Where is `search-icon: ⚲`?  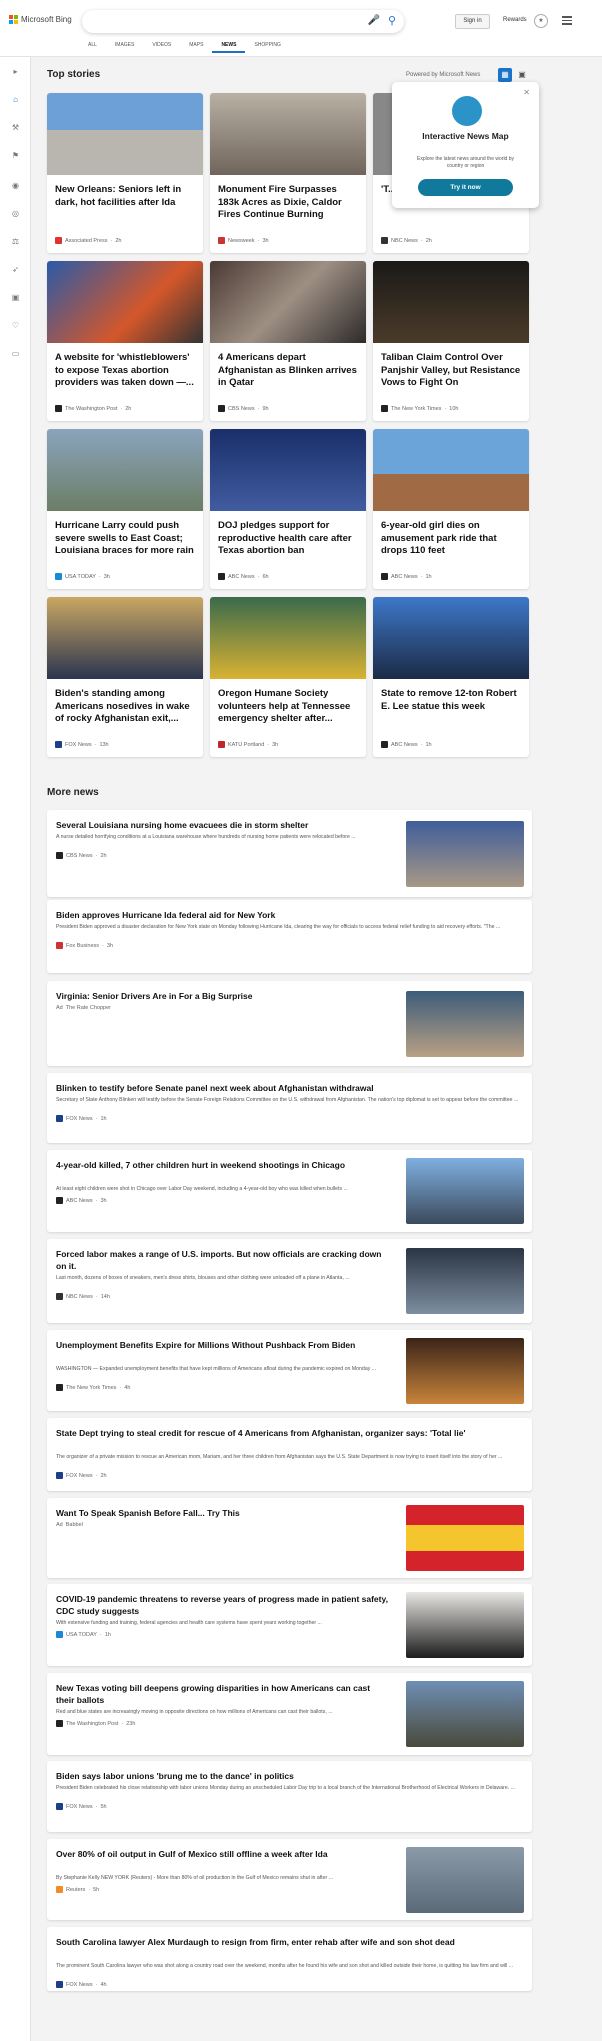 search-icon: ⚲ is located at coordinates (392, 20).